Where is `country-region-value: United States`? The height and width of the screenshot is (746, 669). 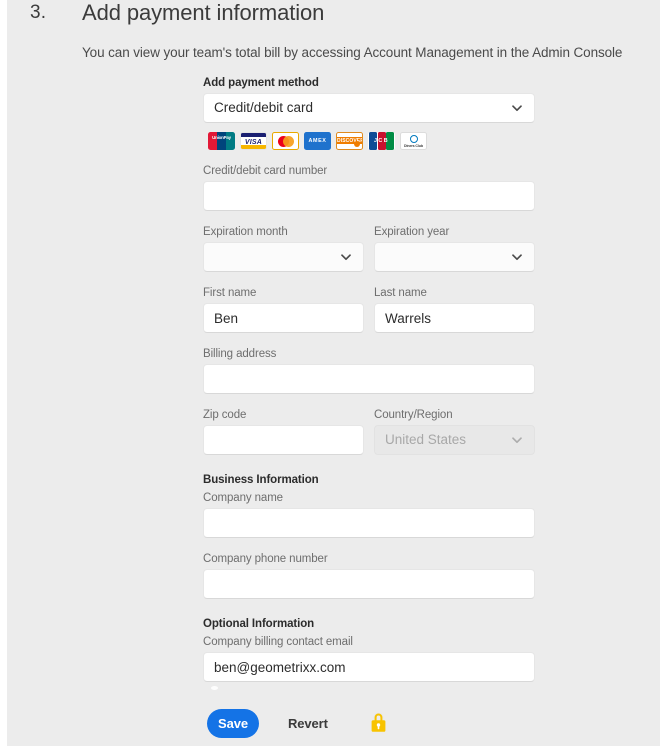 country-region-value: United States is located at coordinates (426, 439).